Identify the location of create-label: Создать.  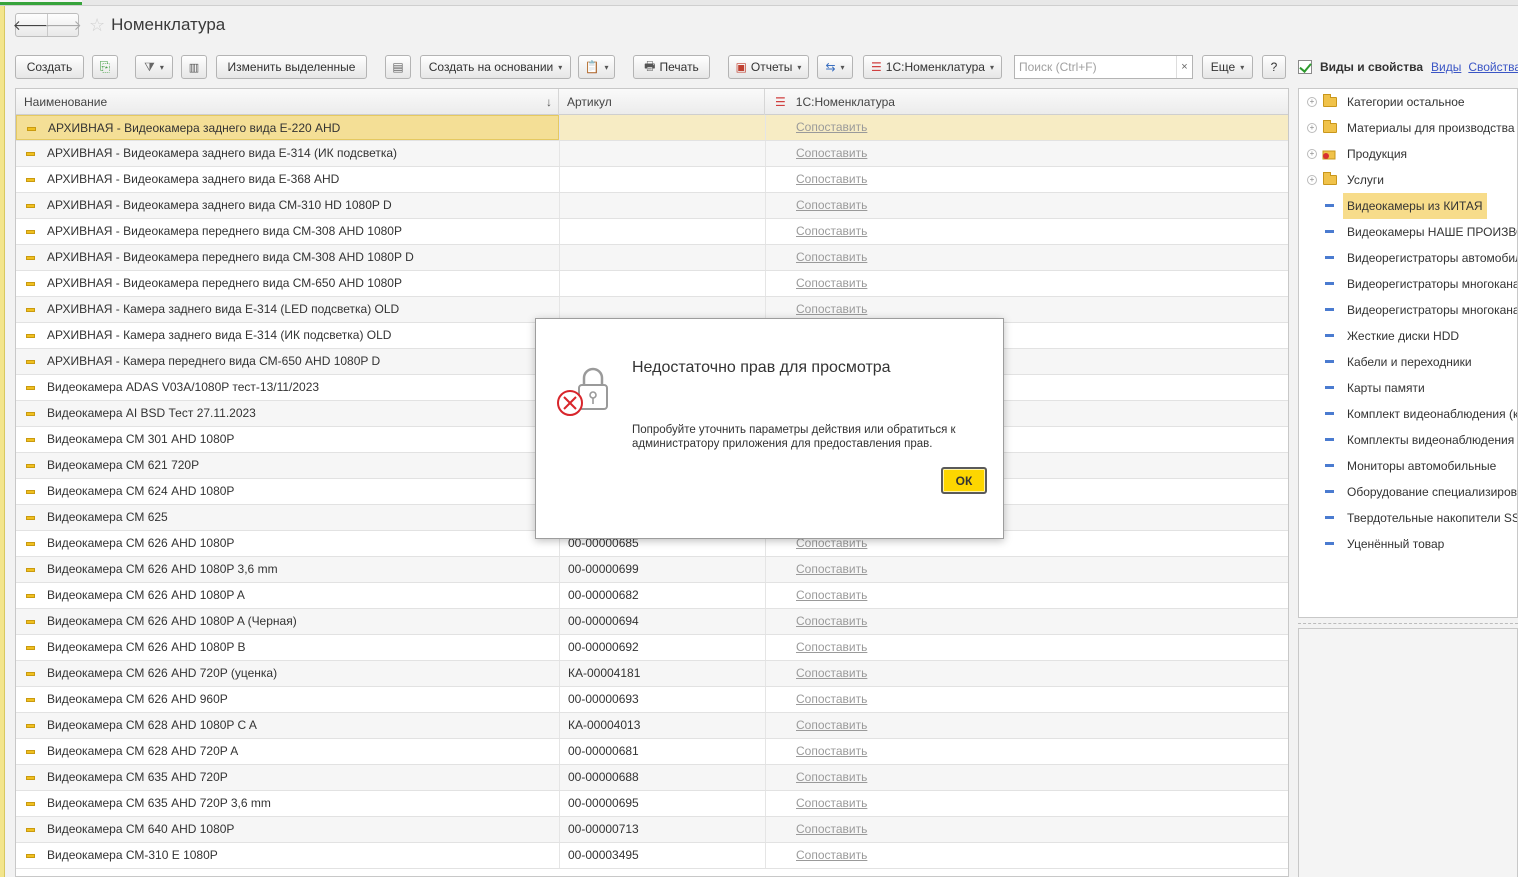
(49, 67).